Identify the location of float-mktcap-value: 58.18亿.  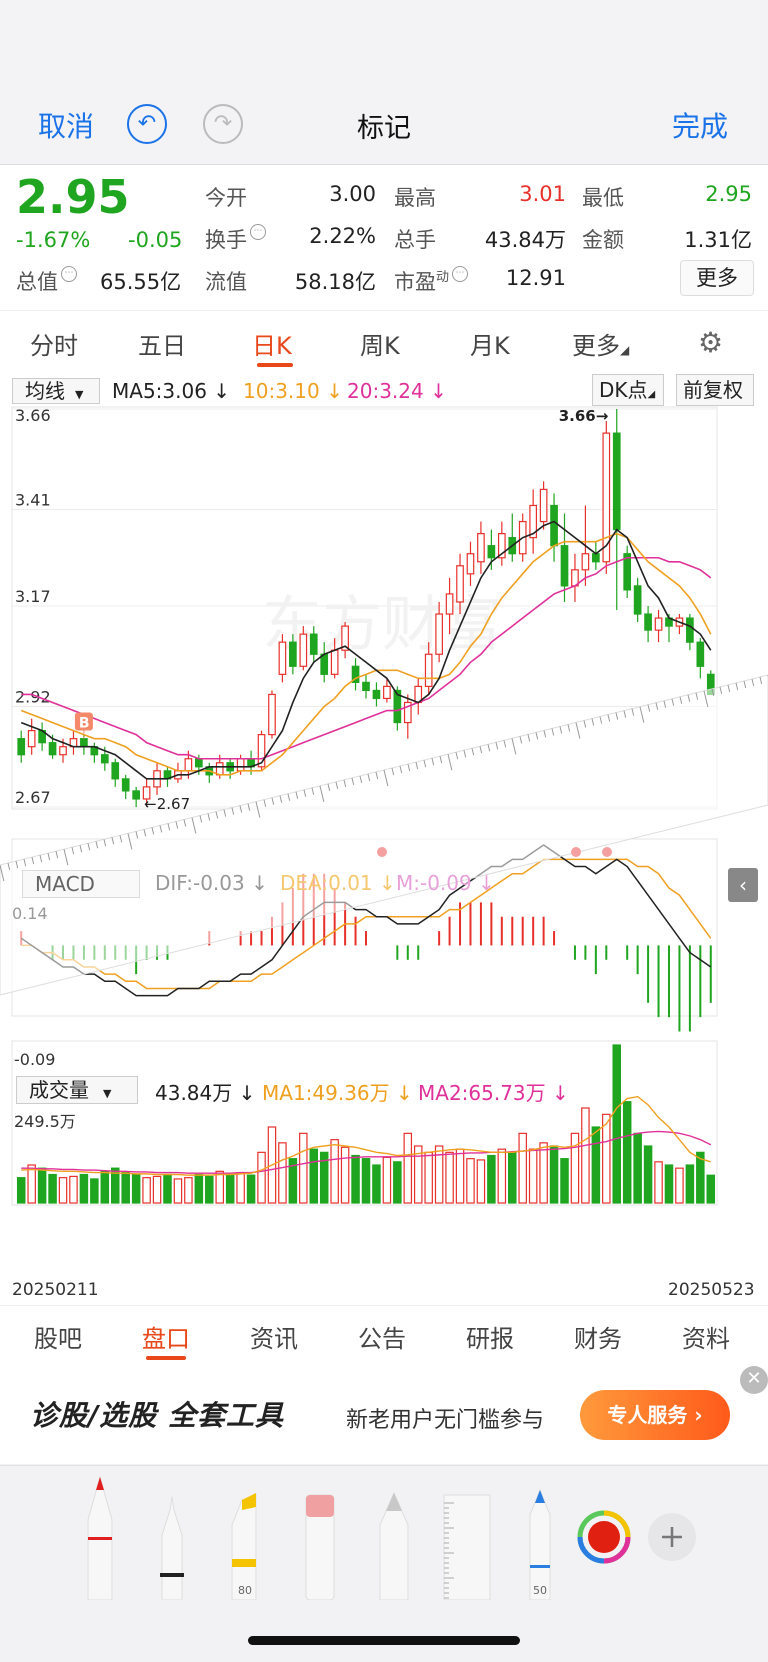
(335, 282).